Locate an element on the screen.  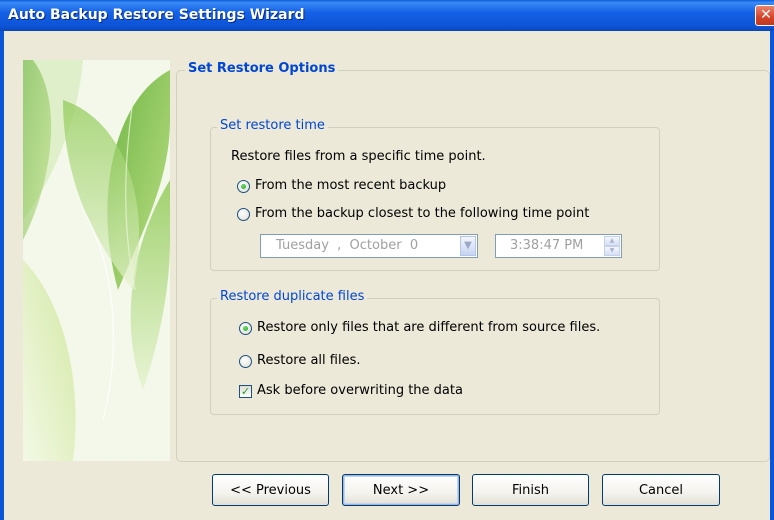
window-title: Auto Backup Restore Settings Wizard is located at coordinates (156, 15).